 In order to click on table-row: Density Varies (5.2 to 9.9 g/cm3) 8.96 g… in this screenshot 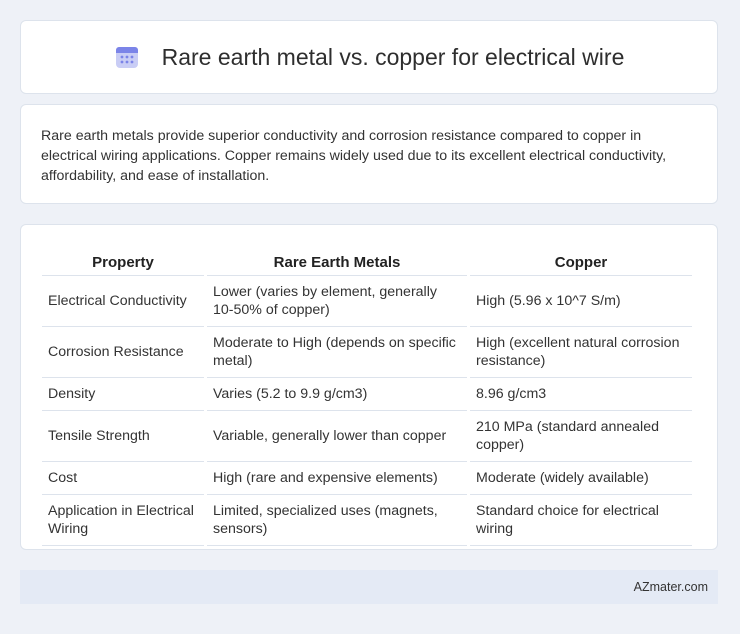, I will do `click(367, 394)`.